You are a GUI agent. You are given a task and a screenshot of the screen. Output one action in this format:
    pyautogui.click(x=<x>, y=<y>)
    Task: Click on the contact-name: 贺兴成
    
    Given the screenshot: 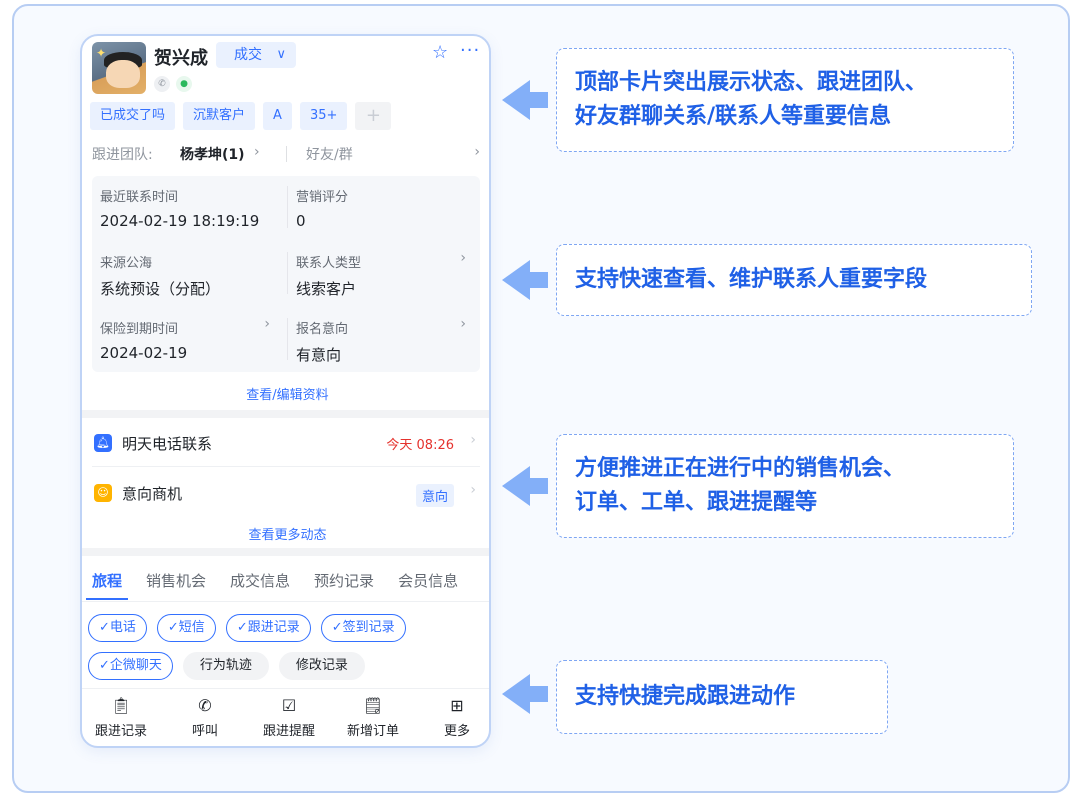 What is the action you would take?
    pyautogui.click(x=181, y=58)
    